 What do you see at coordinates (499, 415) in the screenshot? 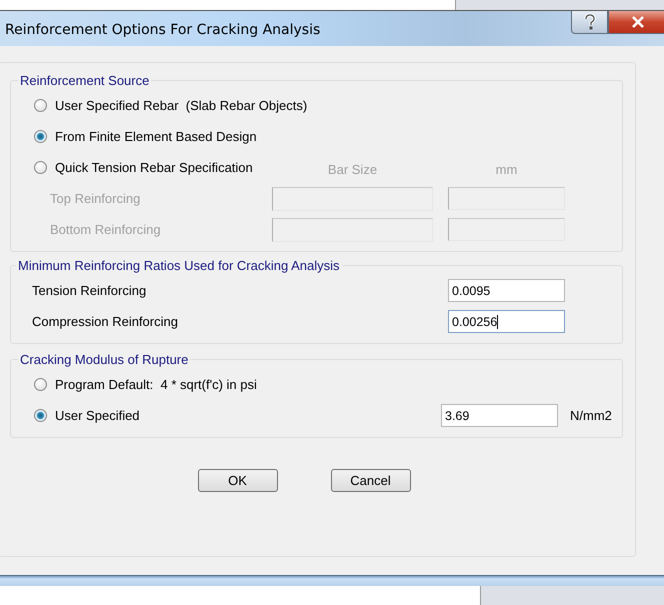
I see `input-field: 3.69` at bounding box center [499, 415].